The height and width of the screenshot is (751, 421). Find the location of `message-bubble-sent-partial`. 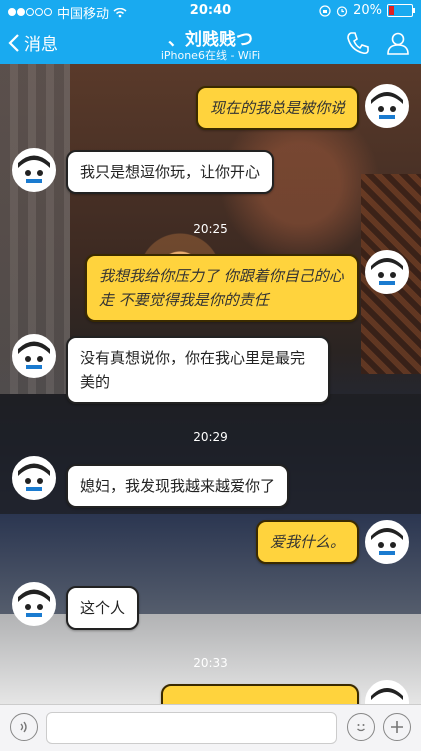

message-bubble-sent-partial is located at coordinates (260, 694).